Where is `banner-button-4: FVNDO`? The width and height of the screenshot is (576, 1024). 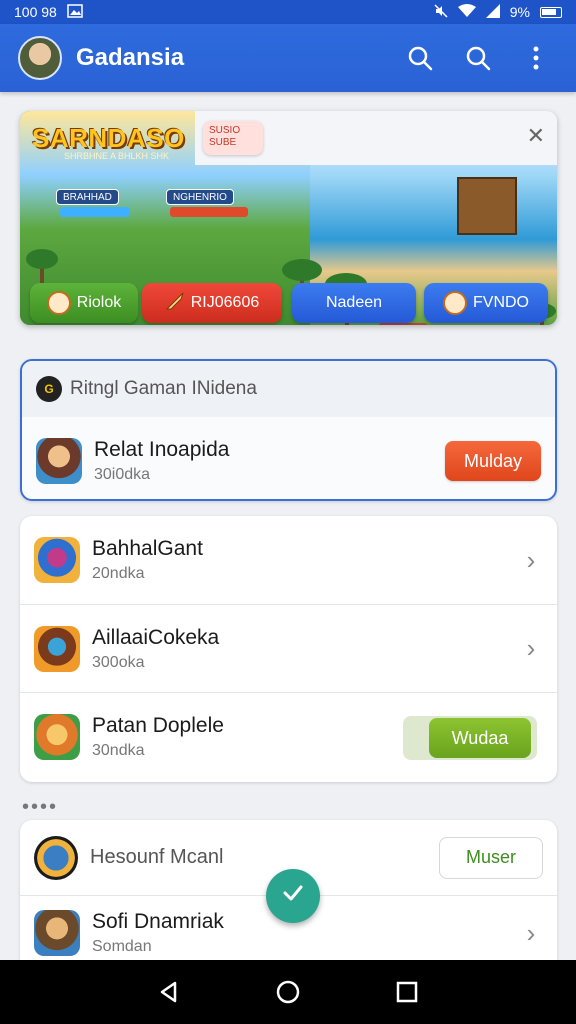
banner-button-4: FVNDO is located at coordinates (486, 303).